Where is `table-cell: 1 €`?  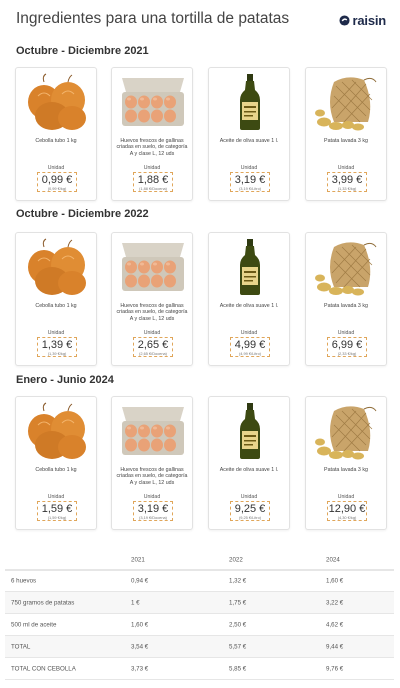
table-cell: 1 € is located at coordinates (135, 602).